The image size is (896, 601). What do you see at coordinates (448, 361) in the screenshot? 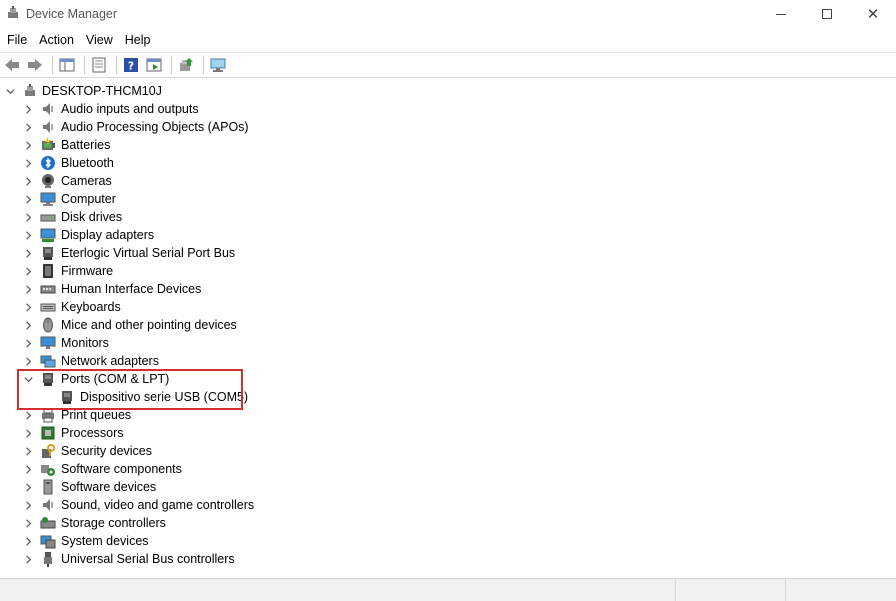
I see `tree-category: Network adapters` at bounding box center [448, 361].